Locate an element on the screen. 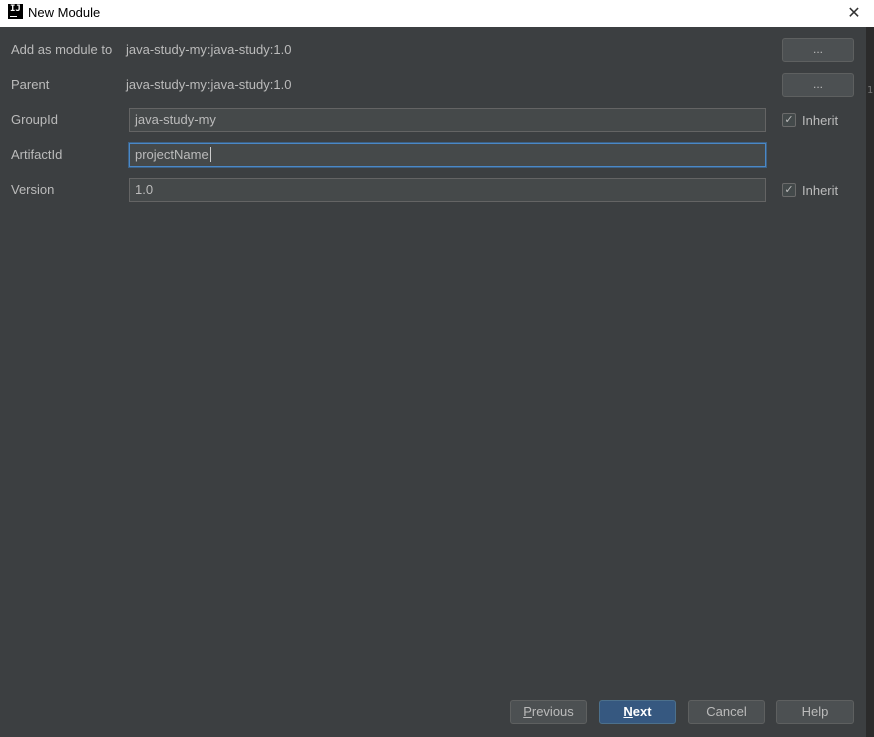 The width and height of the screenshot is (874, 737). next-button: Next is located at coordinates (637, 712).